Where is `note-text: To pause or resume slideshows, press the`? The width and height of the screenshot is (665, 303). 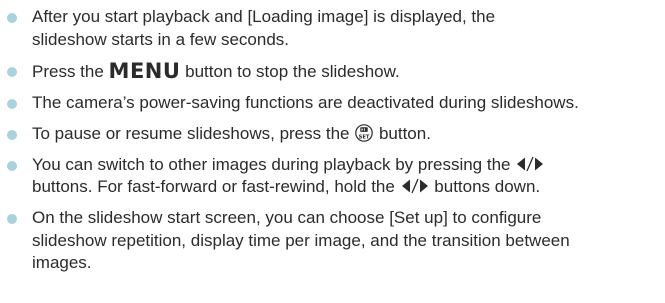
note-text: To pause or resume slideshows, press the is located at coordinates (193, 133).